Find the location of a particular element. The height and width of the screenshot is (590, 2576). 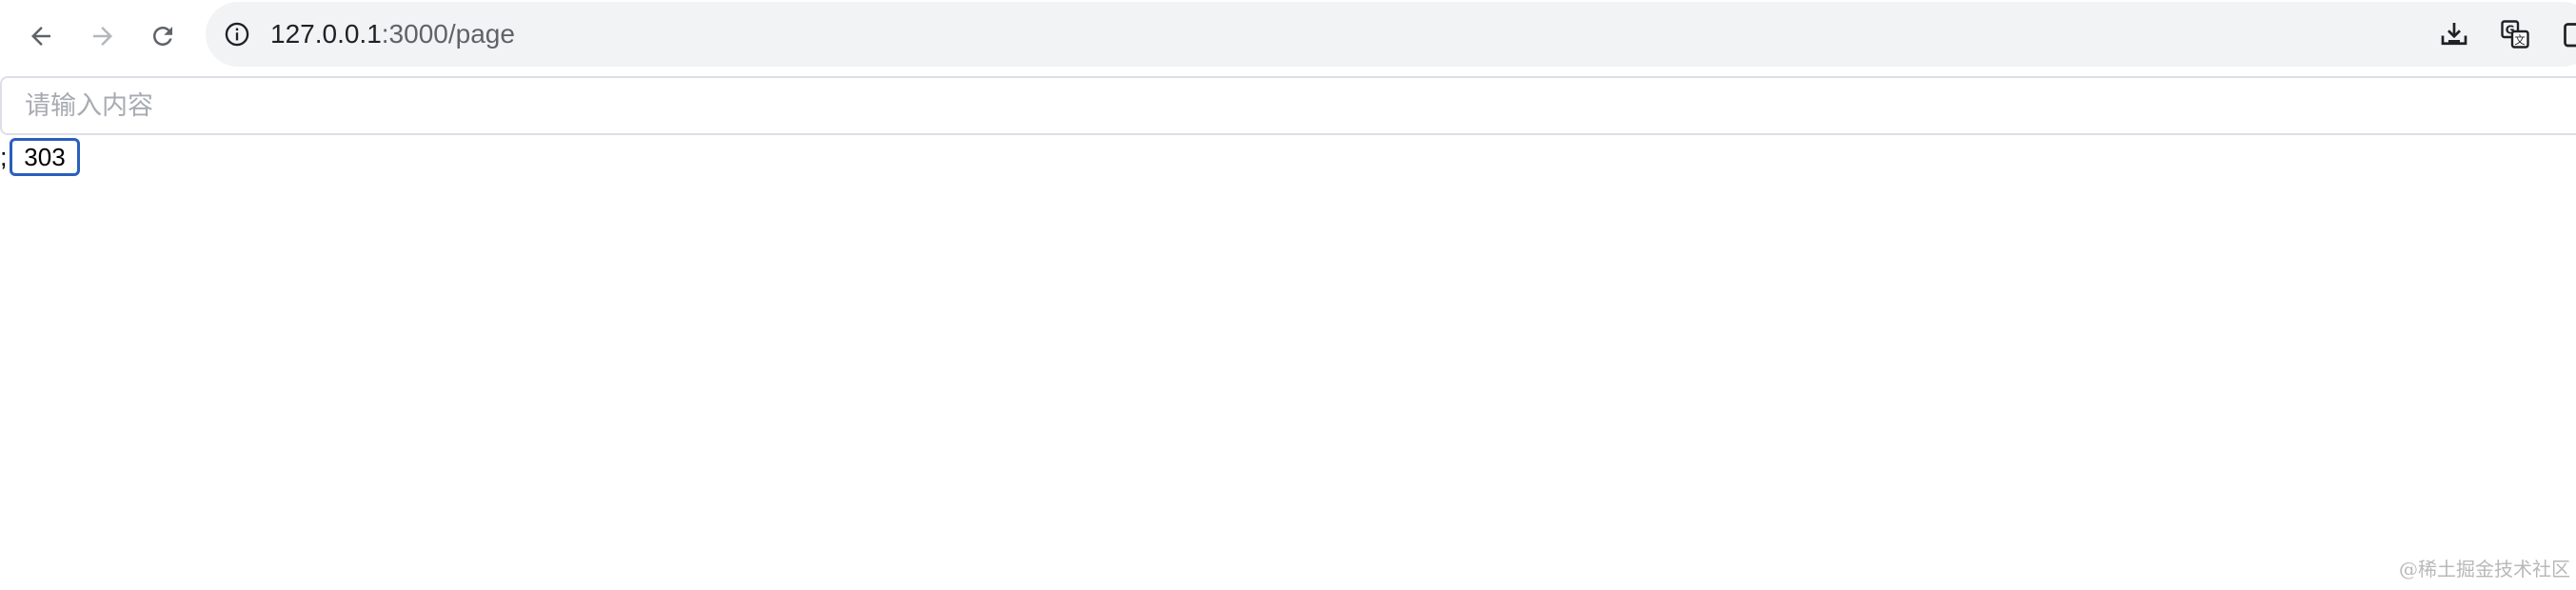

content-input is located at coordinates (1288, 106).